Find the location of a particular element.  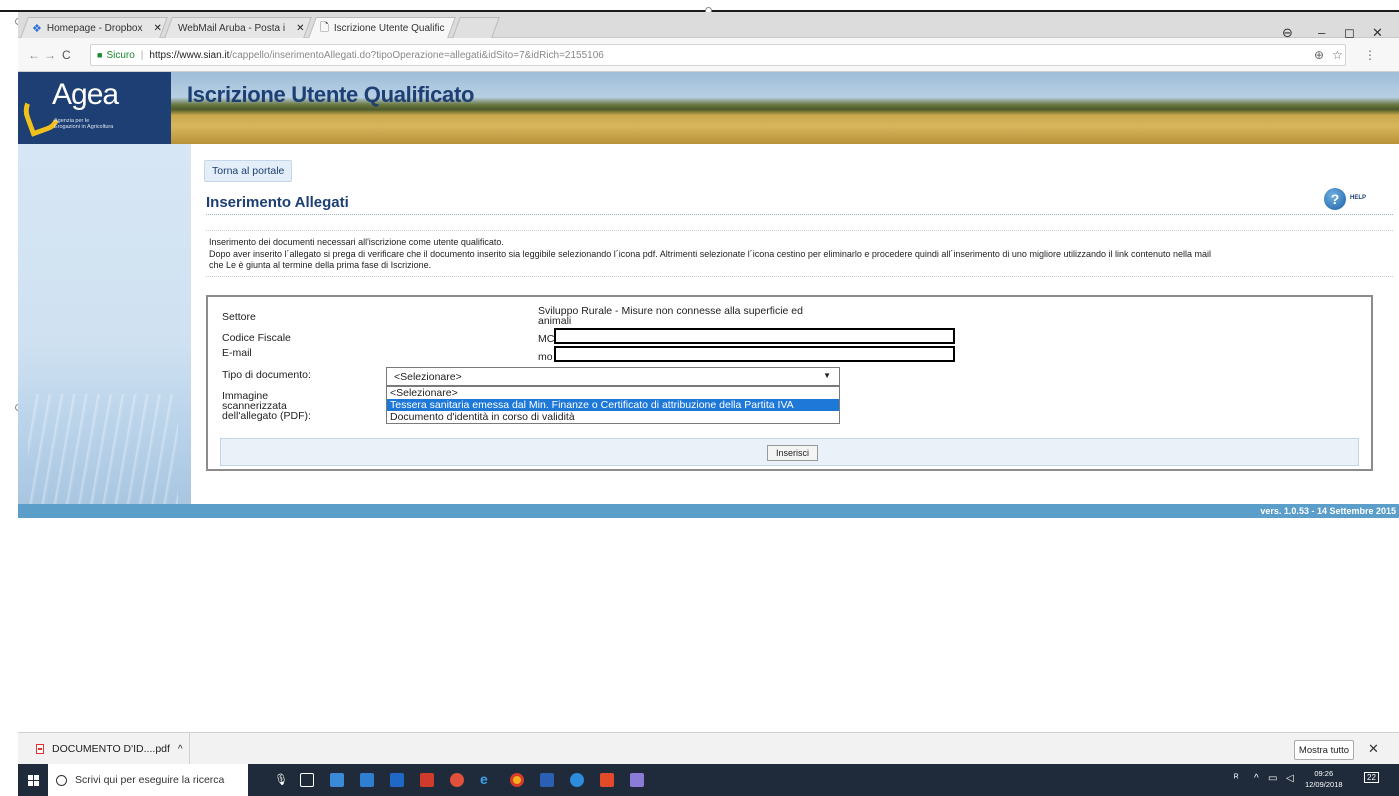

zoom-icon: ⊕ is located at coordinates (1319, 55).